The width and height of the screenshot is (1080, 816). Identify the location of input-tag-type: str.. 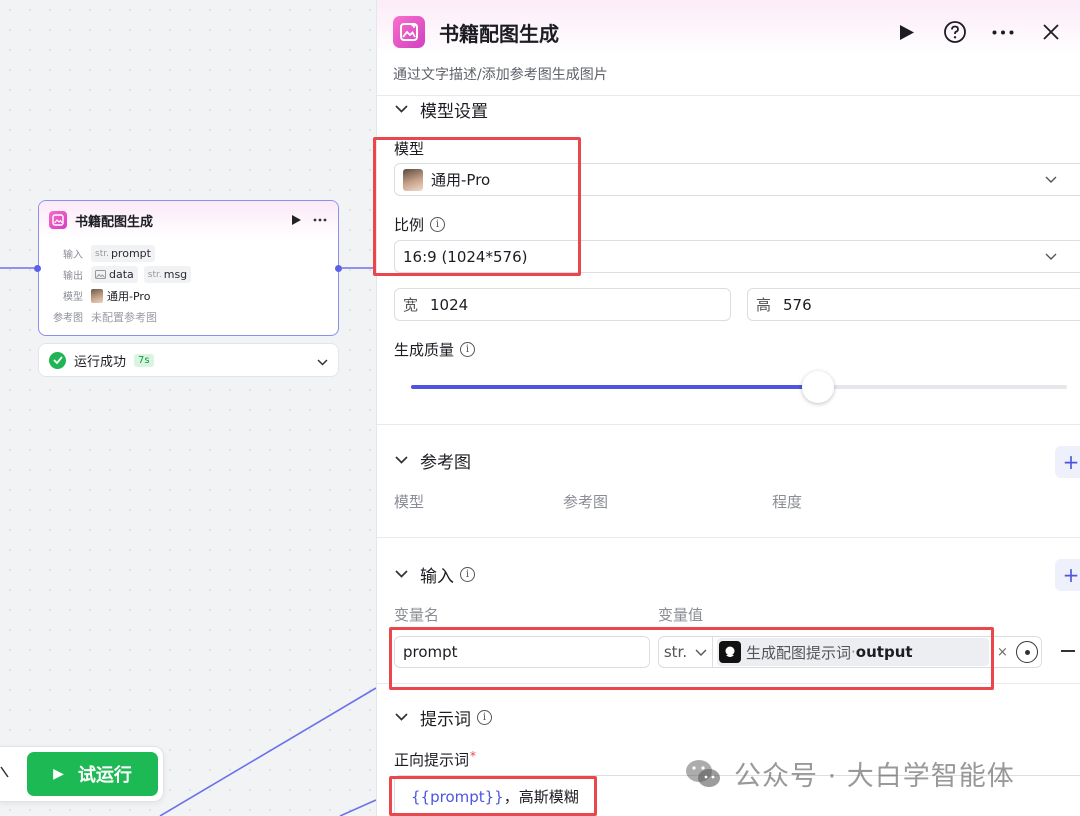
(102, 253).